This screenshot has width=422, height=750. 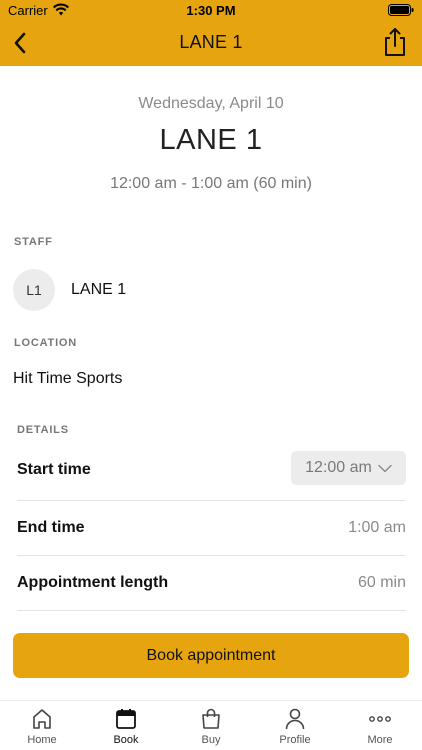 I want to click on tab-profile: Profile, so click(x=295, y=728).